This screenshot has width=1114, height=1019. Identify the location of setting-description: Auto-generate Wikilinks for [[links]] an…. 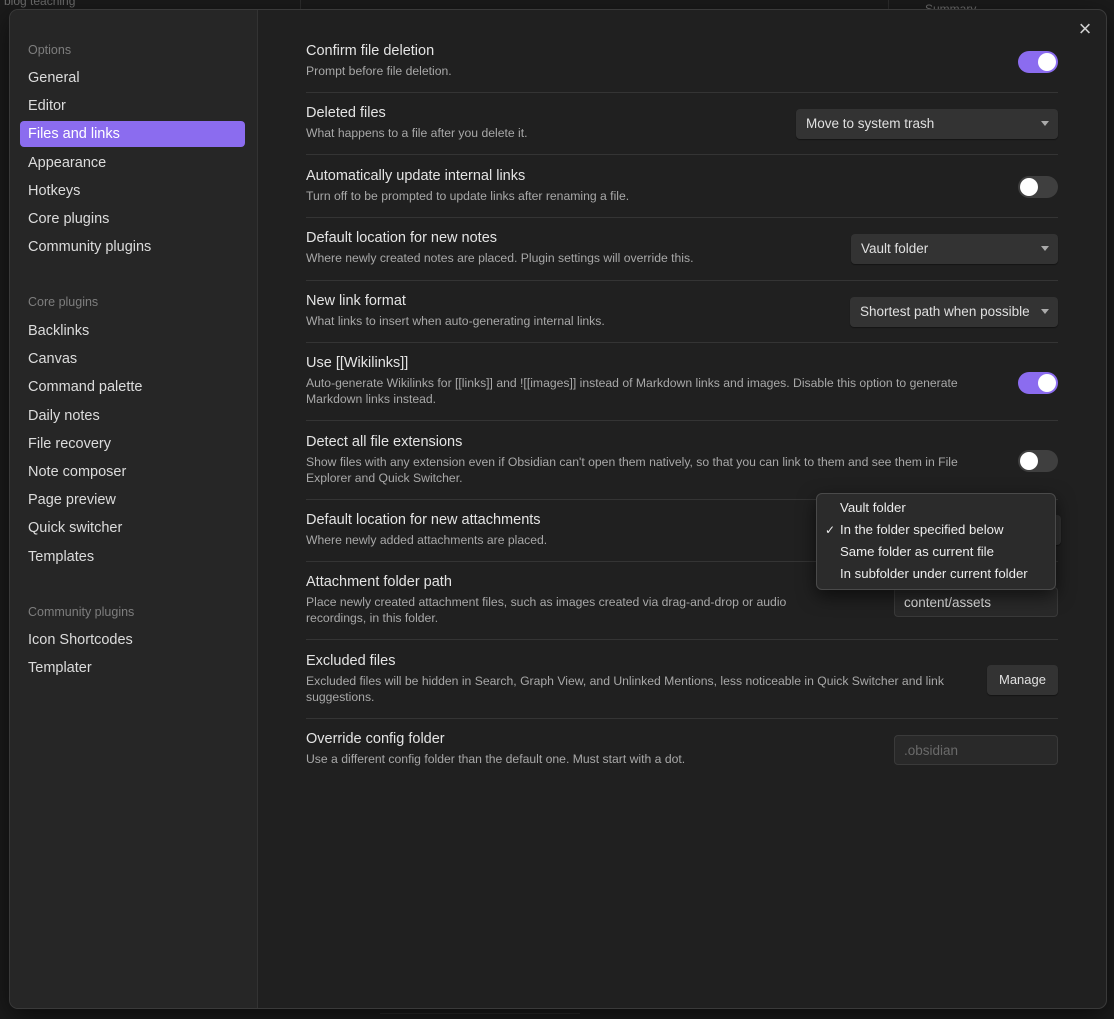
(632, 391).